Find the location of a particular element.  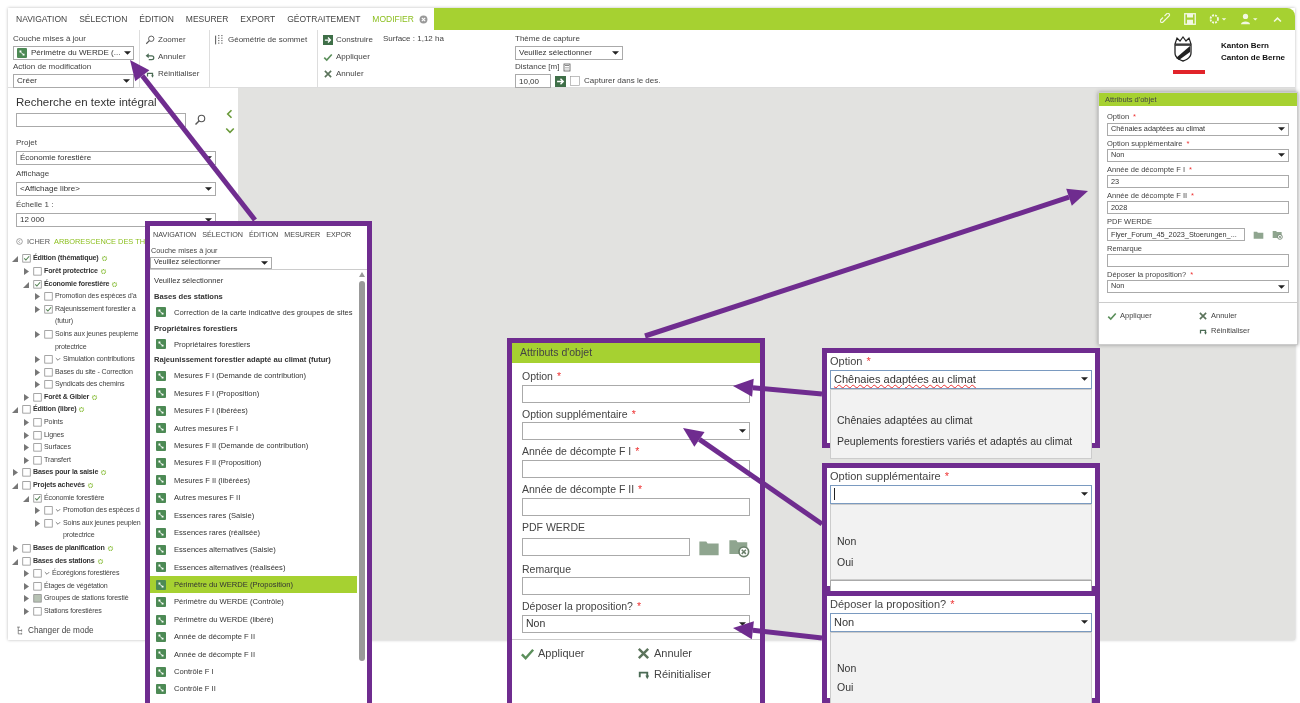

toolbar-button: Changer de mode is located at coordinates (55, 630).